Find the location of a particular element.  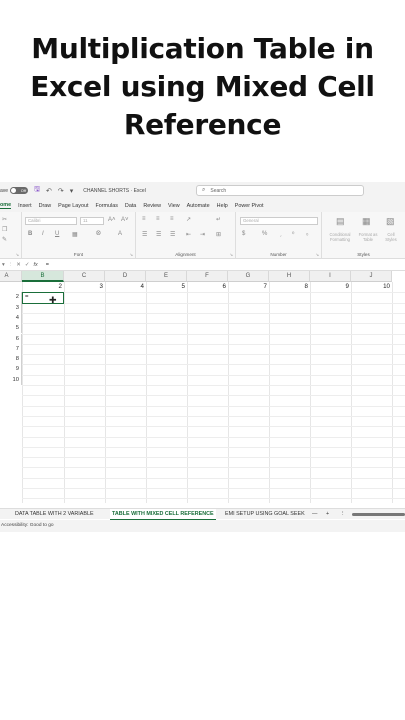

number-format-select: General is located at coordinates (279, 221).